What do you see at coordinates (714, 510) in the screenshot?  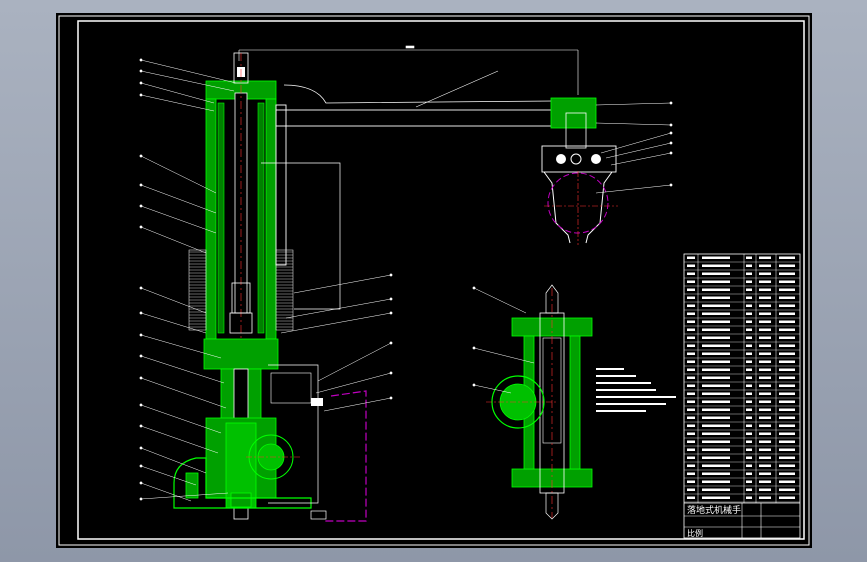 I see `title-name: 落地式机械手` at bounding box center [714, 510].